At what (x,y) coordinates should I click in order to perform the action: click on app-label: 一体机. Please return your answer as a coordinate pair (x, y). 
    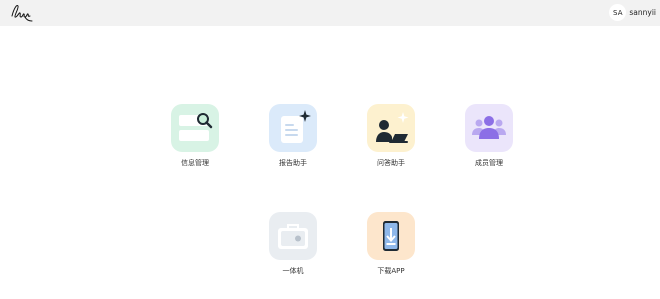
    Looking at the image, I should click on (293, 271).